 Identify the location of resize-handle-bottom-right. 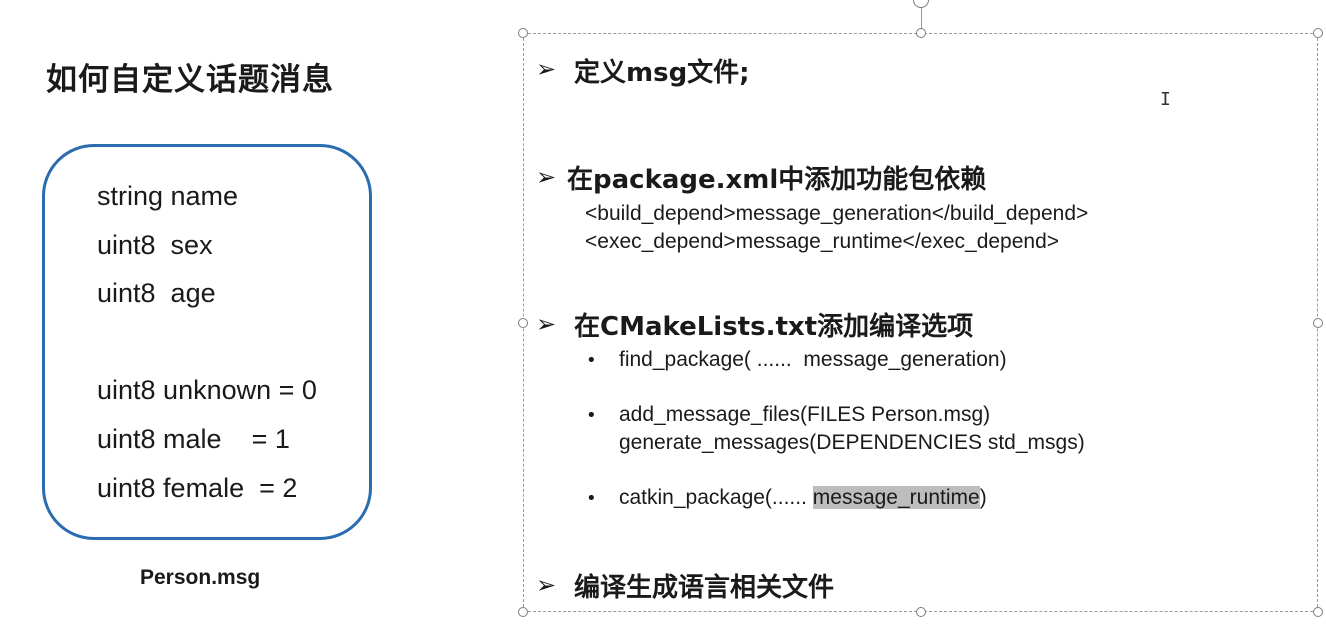
(1318, 612).